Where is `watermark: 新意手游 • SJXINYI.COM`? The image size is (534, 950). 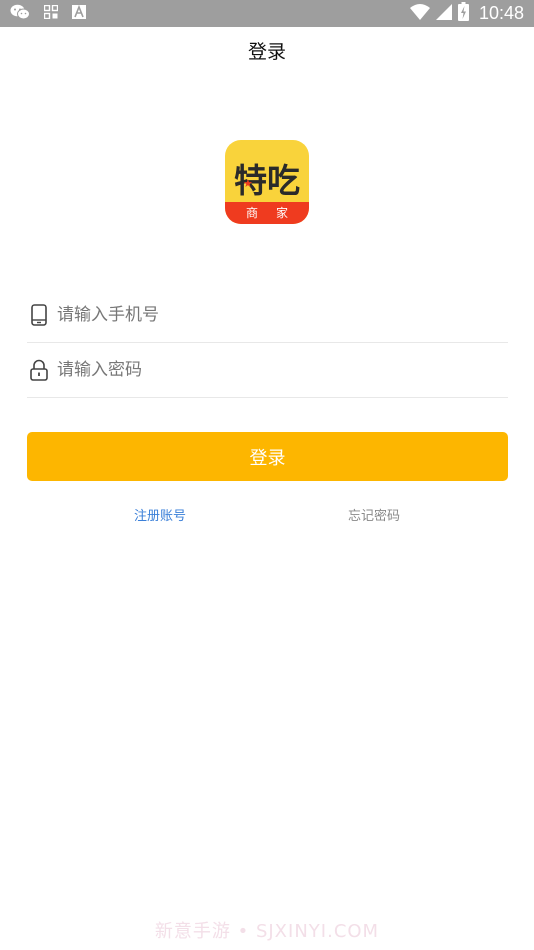 watermark: 新意手游 • SJXINYI.COM is located at coordinates (267, 931).